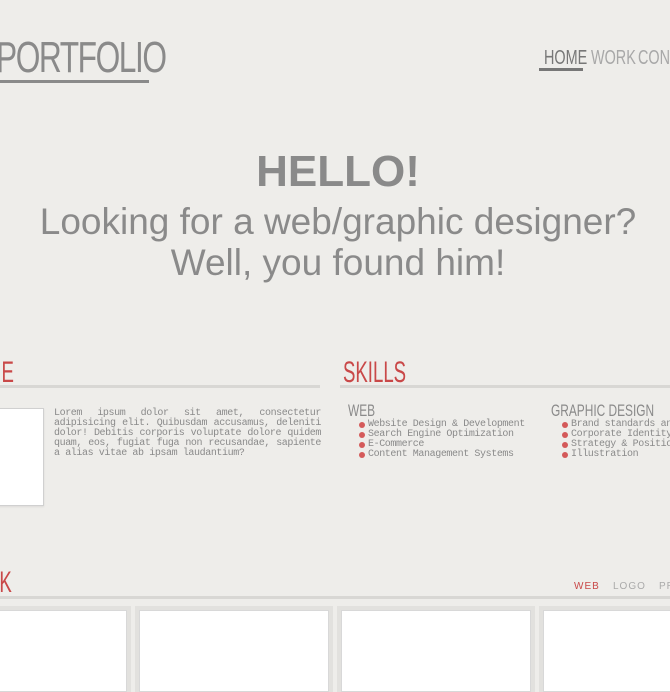 The image size is (670, 692). Describe the element at coordinates (6, 582) in the screenshot. I see `work-heading: RK` at that location.